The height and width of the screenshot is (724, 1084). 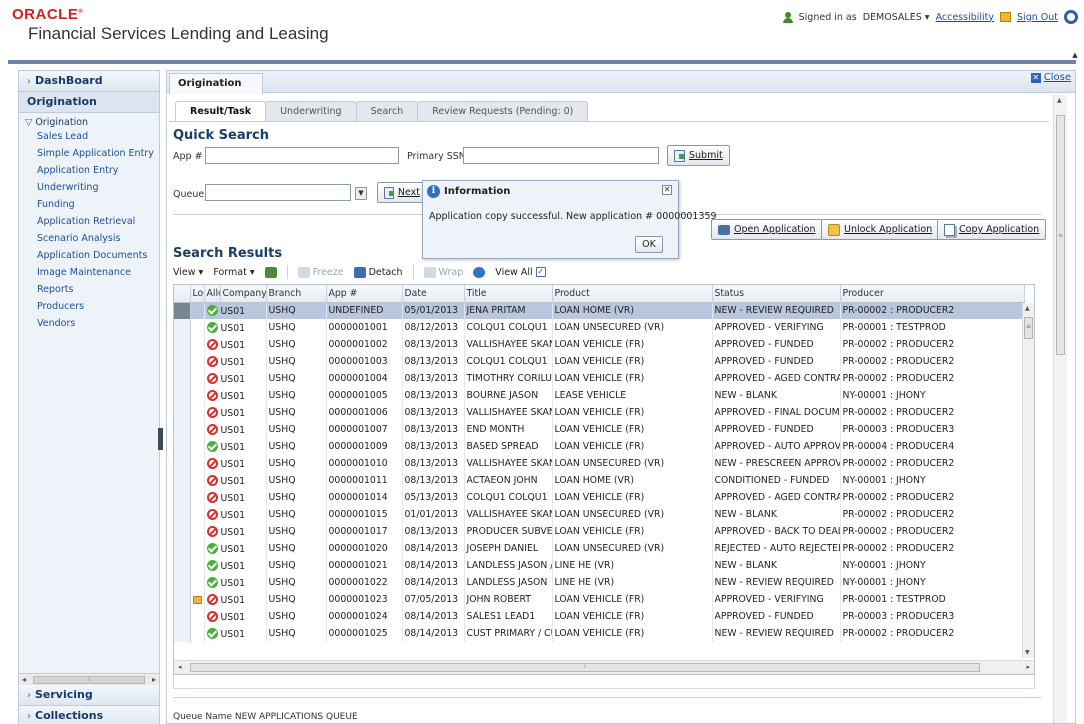 What do you see at coordinates (1037, 17) in the screenshot?
I see `sign-out-link: Sign Out` at bounding box center [1037, 17].